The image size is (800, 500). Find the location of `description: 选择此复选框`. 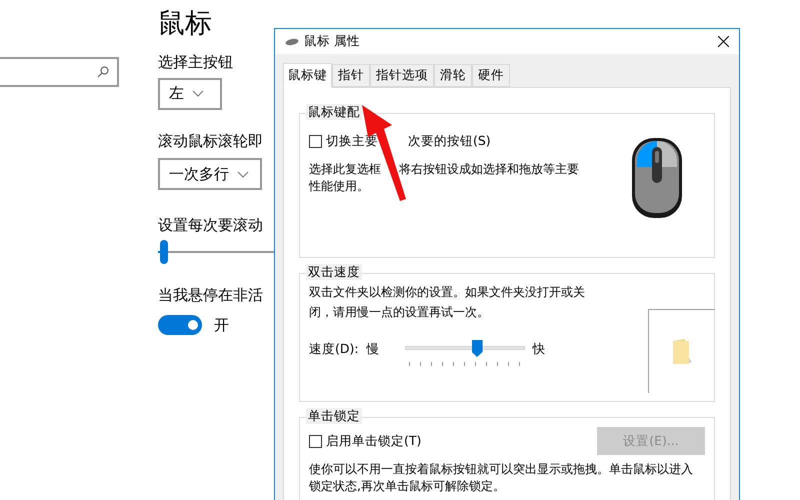

description: 选择此复选框 is located at coordinates (345, 169).